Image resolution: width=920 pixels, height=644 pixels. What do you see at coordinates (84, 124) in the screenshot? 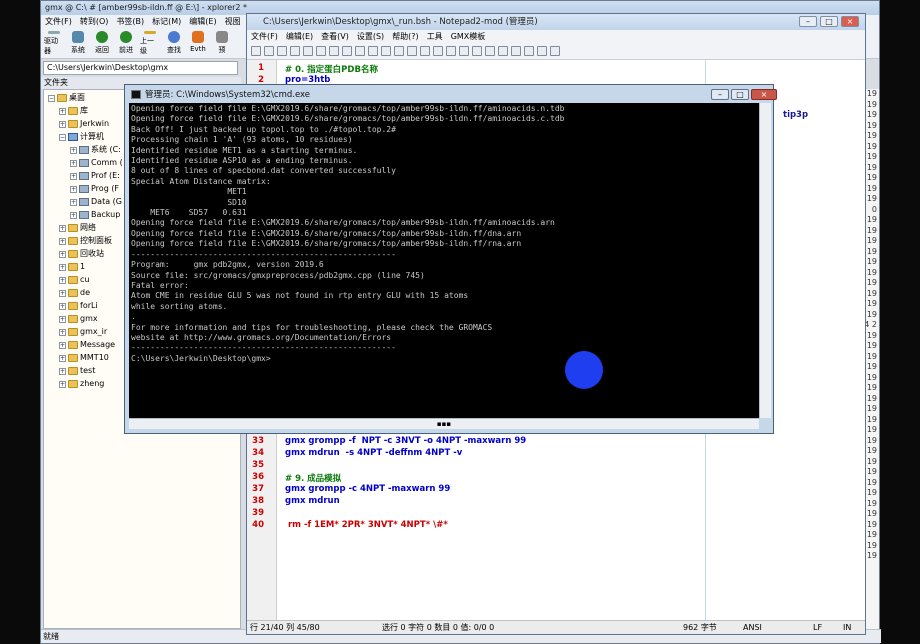
I see `tree-item: + Jerkwin` at bounding box center [84, 124].